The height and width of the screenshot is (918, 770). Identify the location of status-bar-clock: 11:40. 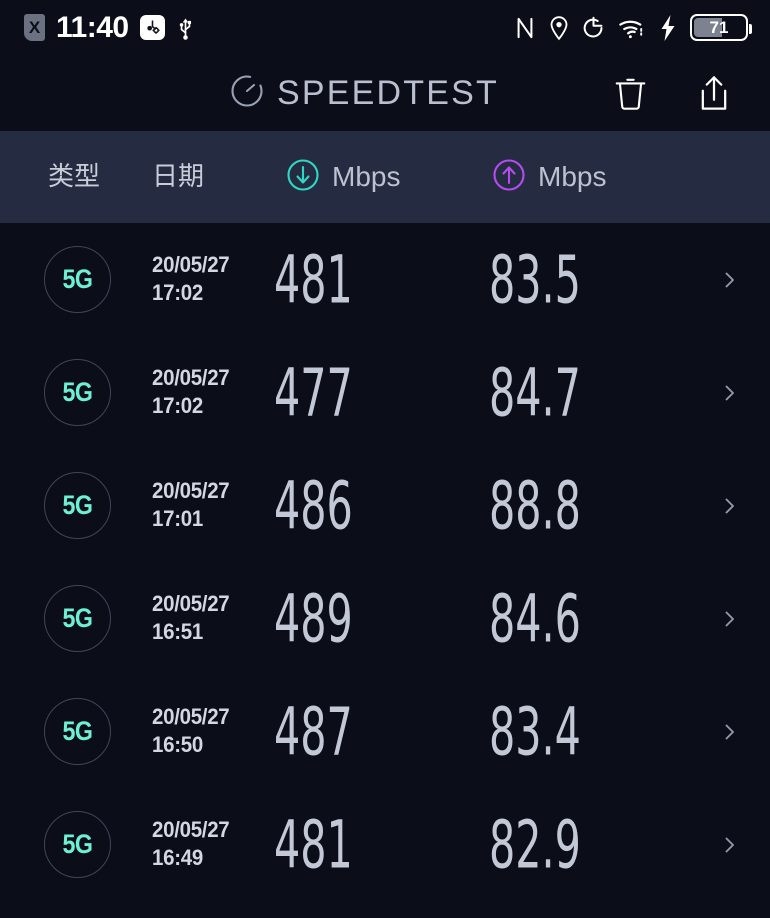
(92, 27).